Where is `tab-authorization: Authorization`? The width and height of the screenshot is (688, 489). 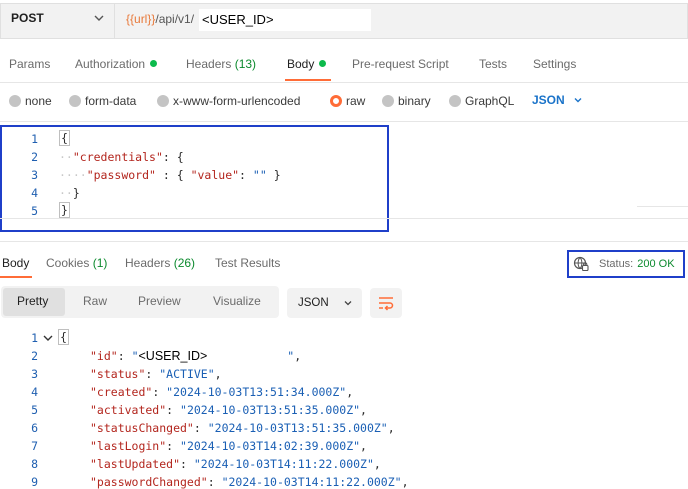
tab-authorization: Authorization is located at coordinates (116, 64).